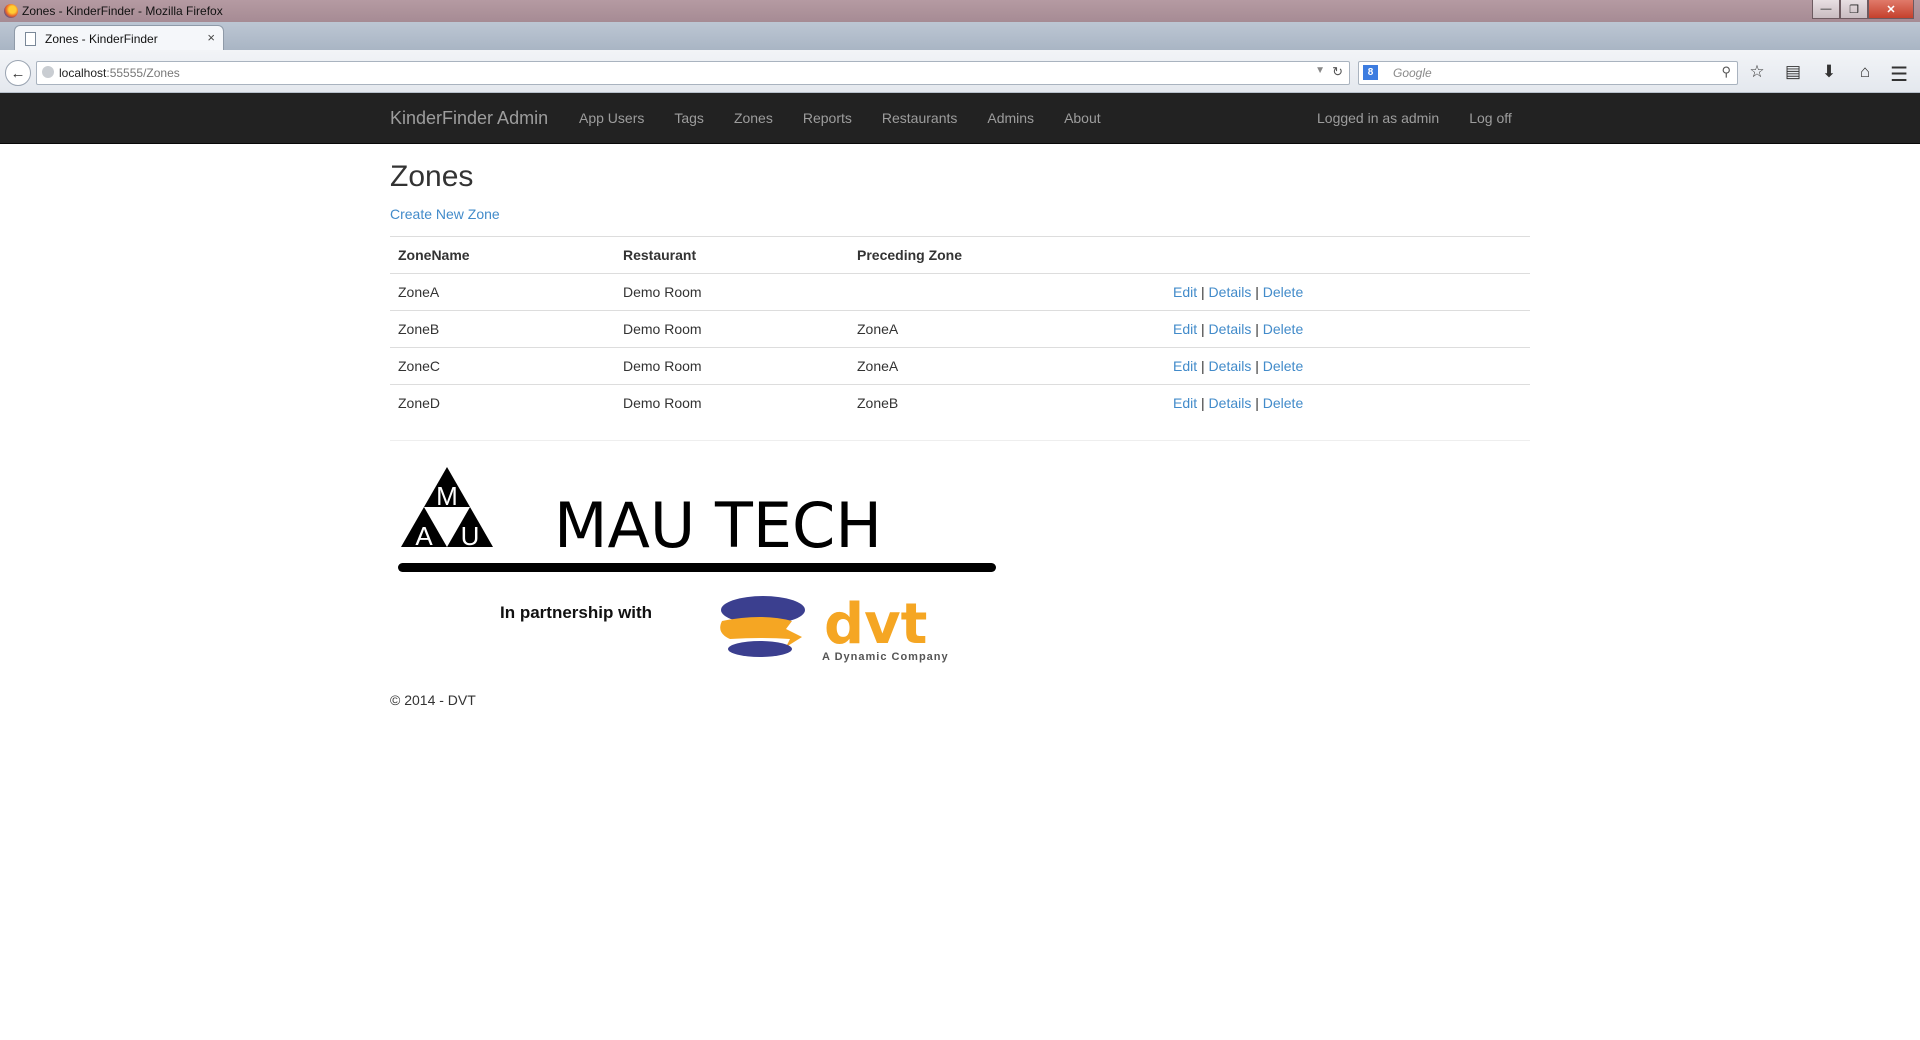 The width and height of the screenshot is (1920, 1040). I want to click on partnership-text: In partnership with, so click(576, 612).